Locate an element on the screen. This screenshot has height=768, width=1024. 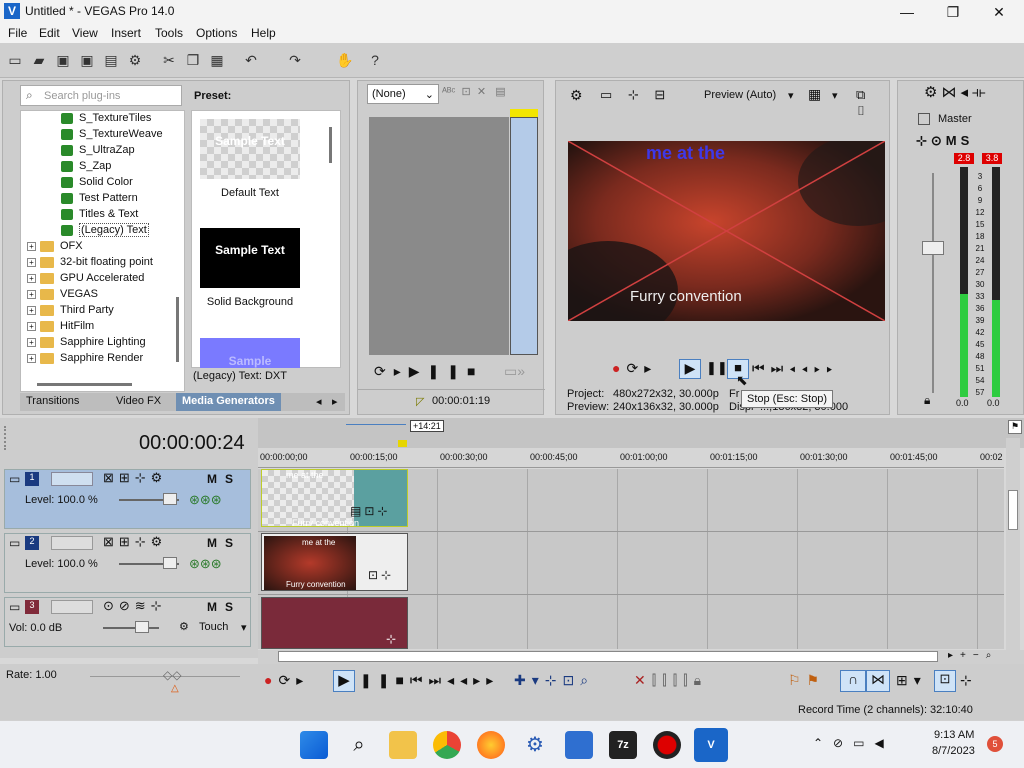
trimmer-source-select: (None) ⌄ is located at coordinates (403, 94).